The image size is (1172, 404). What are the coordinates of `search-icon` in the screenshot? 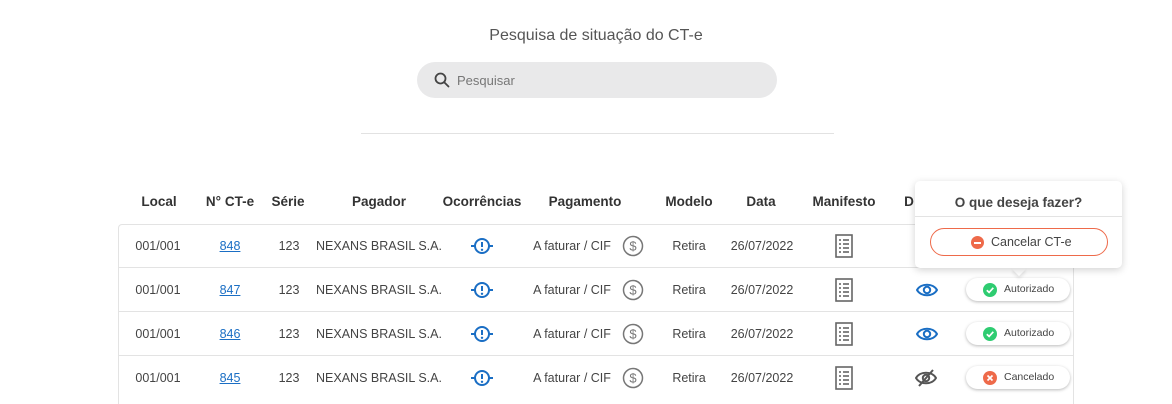 It's located at (442, 80).